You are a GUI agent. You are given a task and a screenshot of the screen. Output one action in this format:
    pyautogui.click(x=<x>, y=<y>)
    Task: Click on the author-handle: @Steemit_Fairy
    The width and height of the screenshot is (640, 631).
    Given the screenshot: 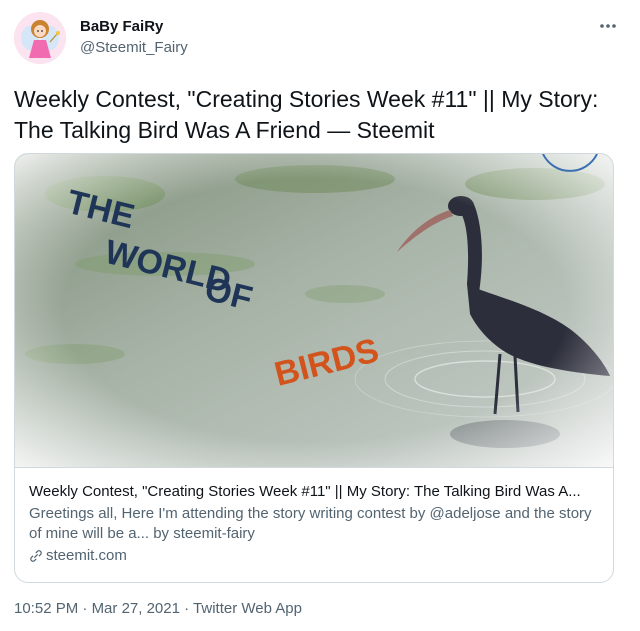 What is the action you would take?
    pyautogui.click(x=134, y=47)
    